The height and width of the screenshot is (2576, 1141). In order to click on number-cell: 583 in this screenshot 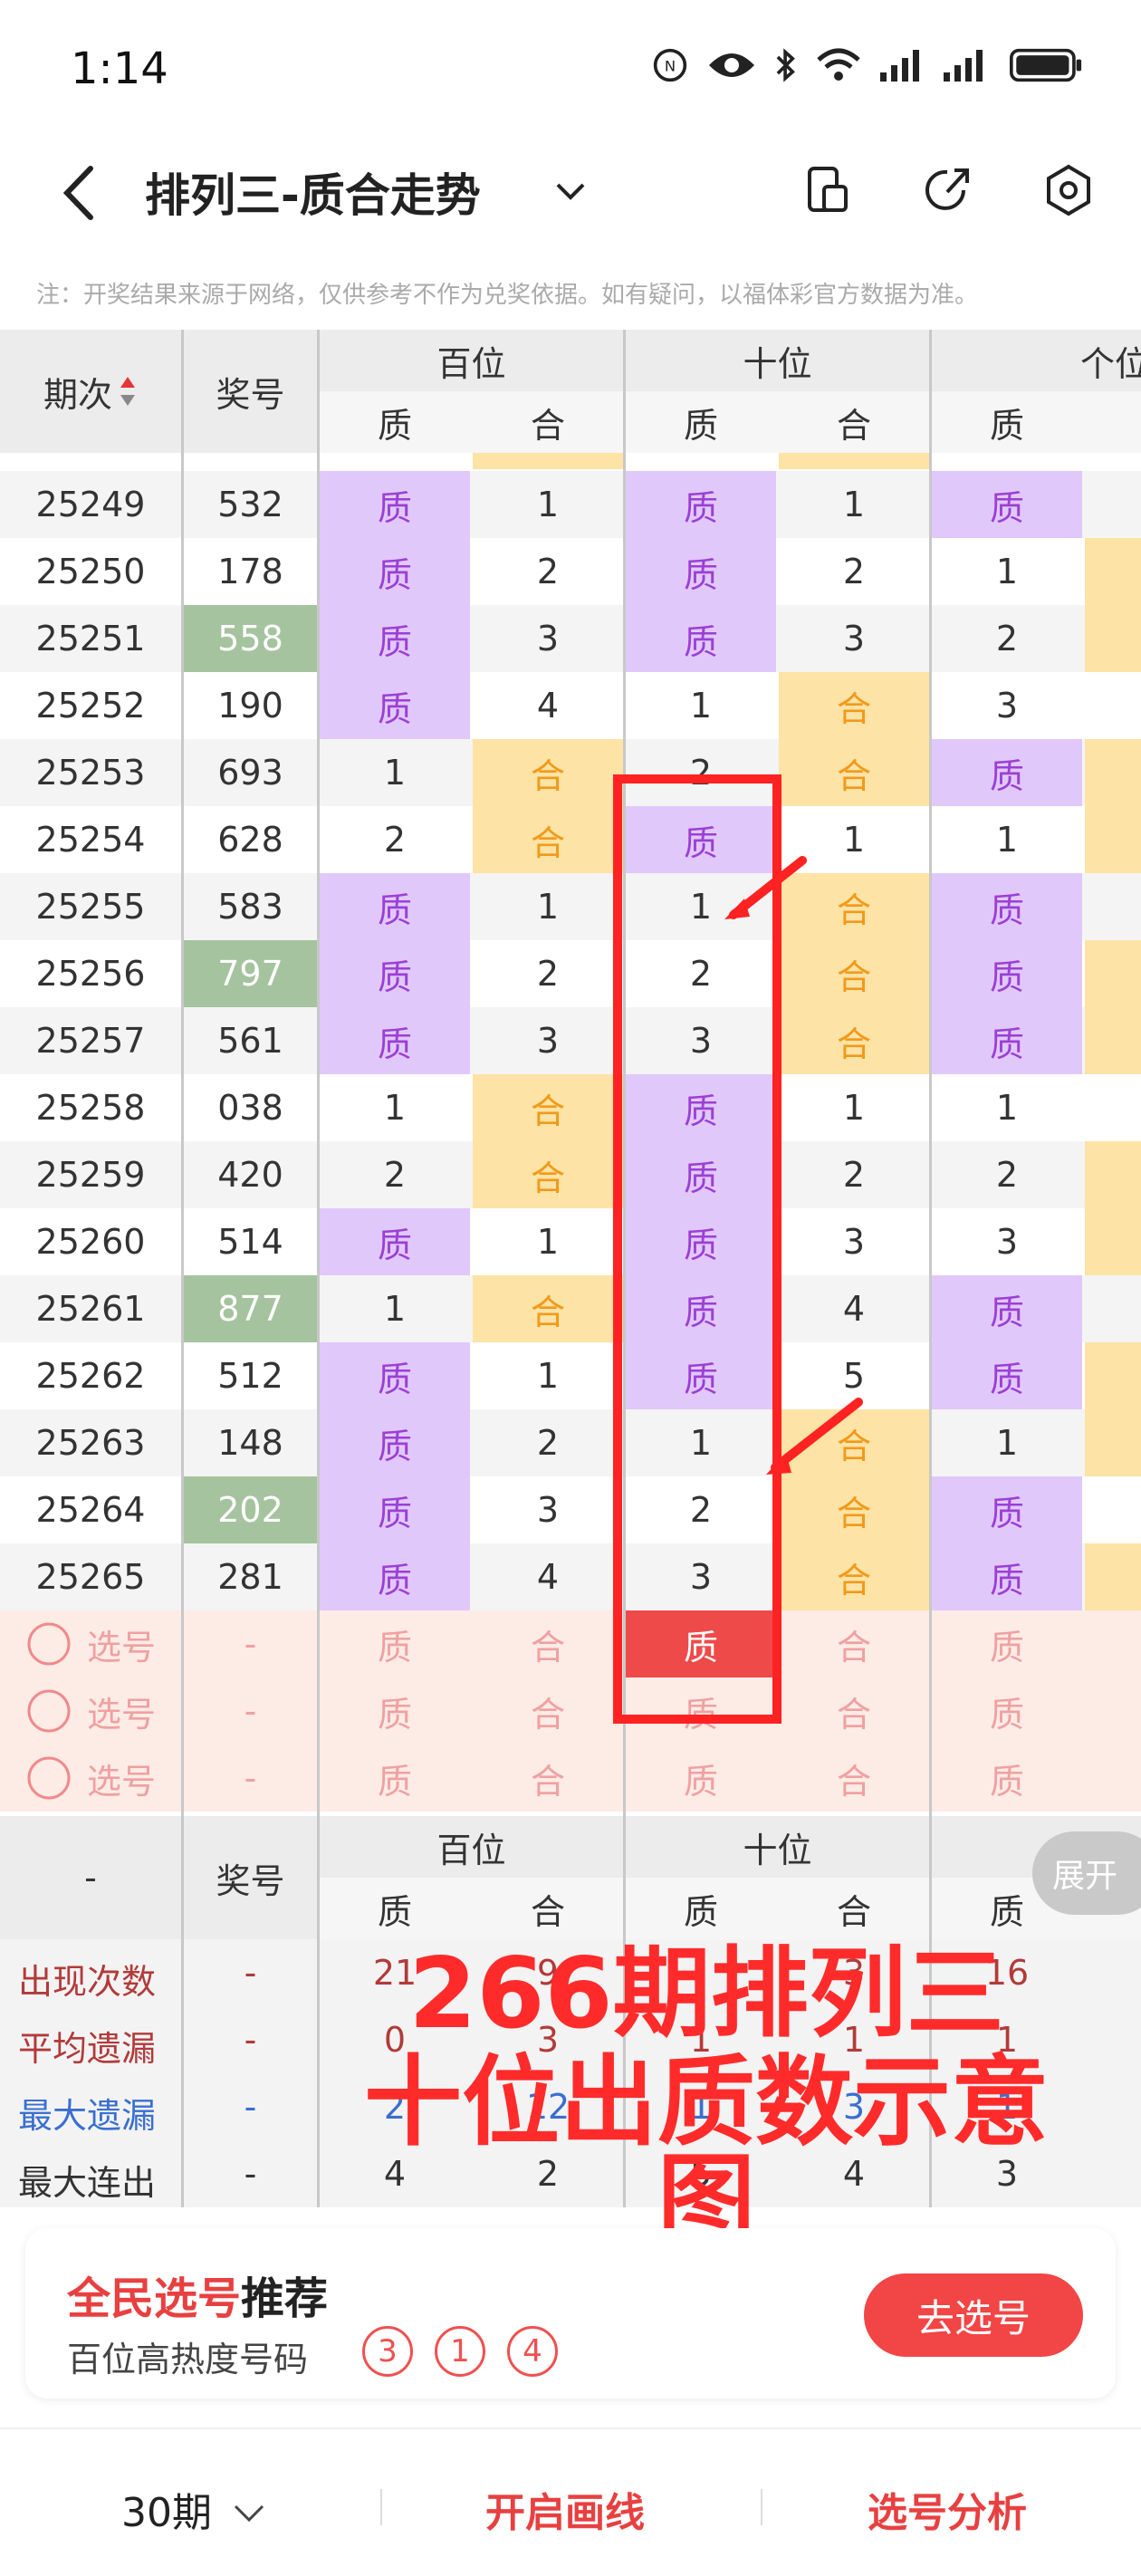, I will do `click(250, 907)`.